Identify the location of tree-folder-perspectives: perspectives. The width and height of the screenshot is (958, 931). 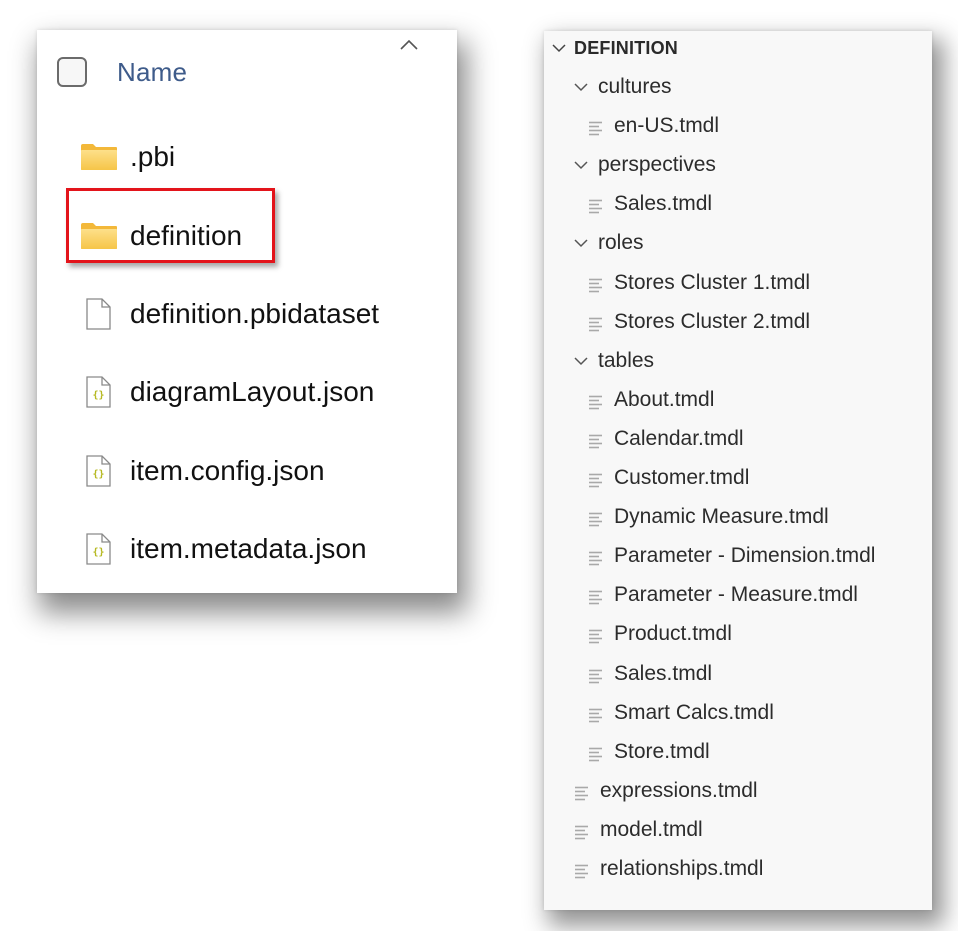
(644, 165).